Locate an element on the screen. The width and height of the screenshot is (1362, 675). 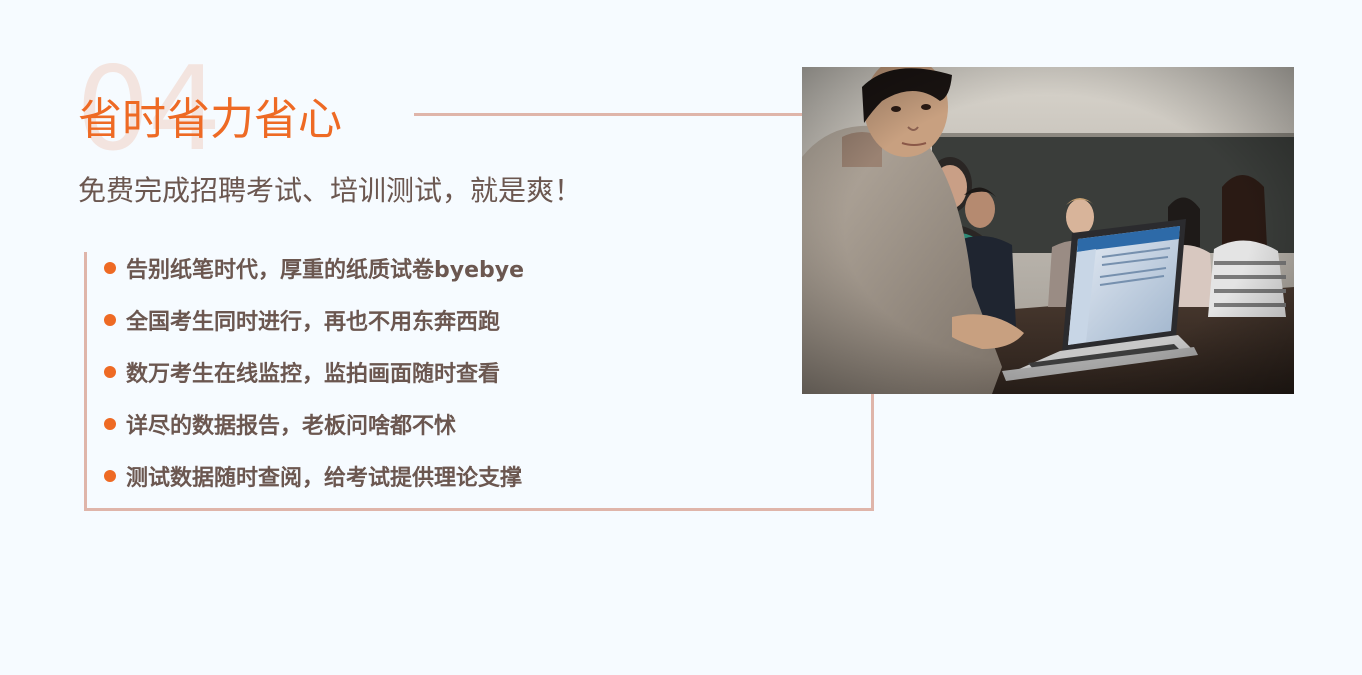
feature-text: 详尽的数据报告，老板问啥都不怵 is located at coordinates (291, 426).